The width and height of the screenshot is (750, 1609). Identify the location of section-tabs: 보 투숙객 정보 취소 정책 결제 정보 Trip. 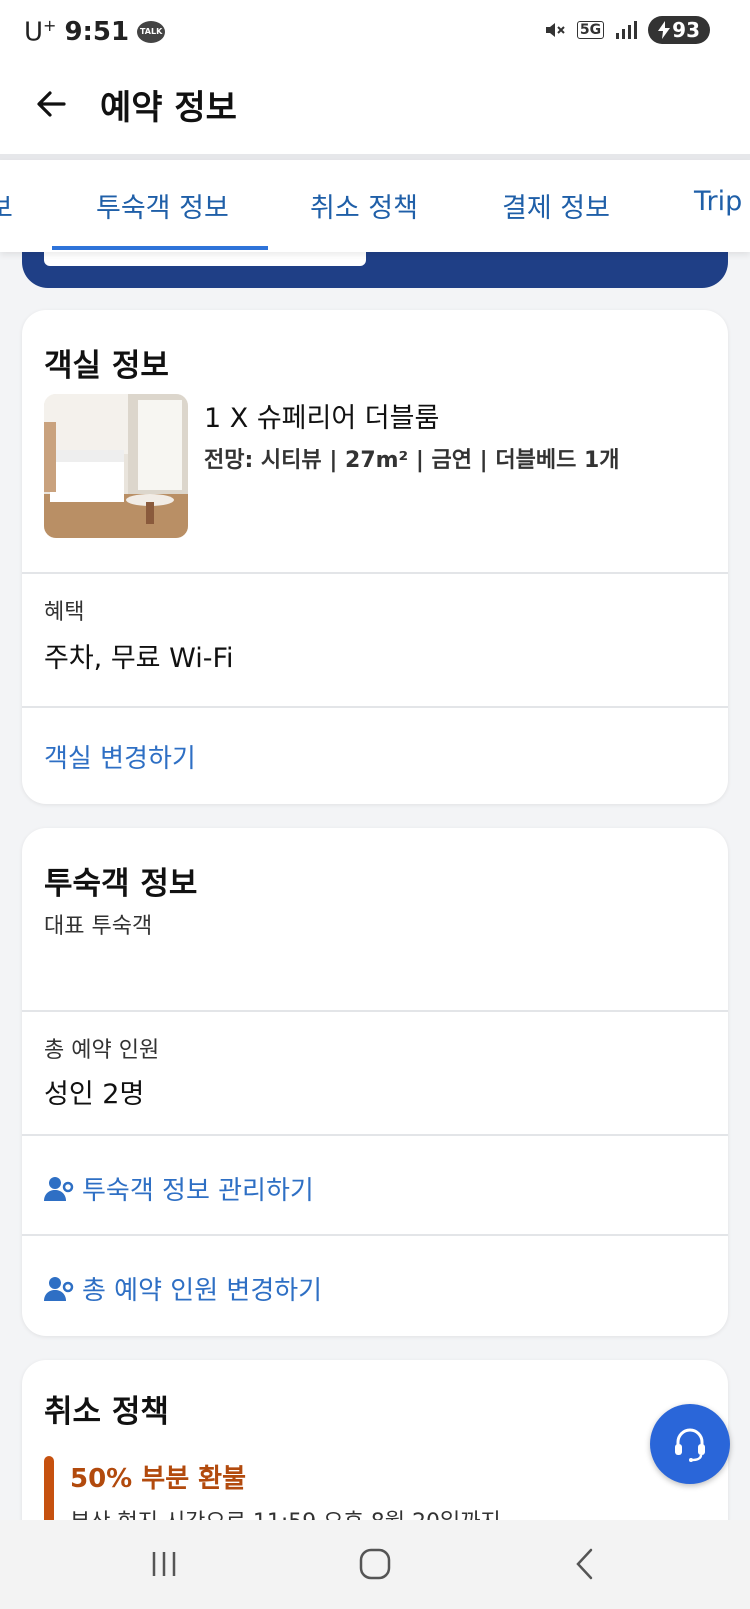
(375, 206).